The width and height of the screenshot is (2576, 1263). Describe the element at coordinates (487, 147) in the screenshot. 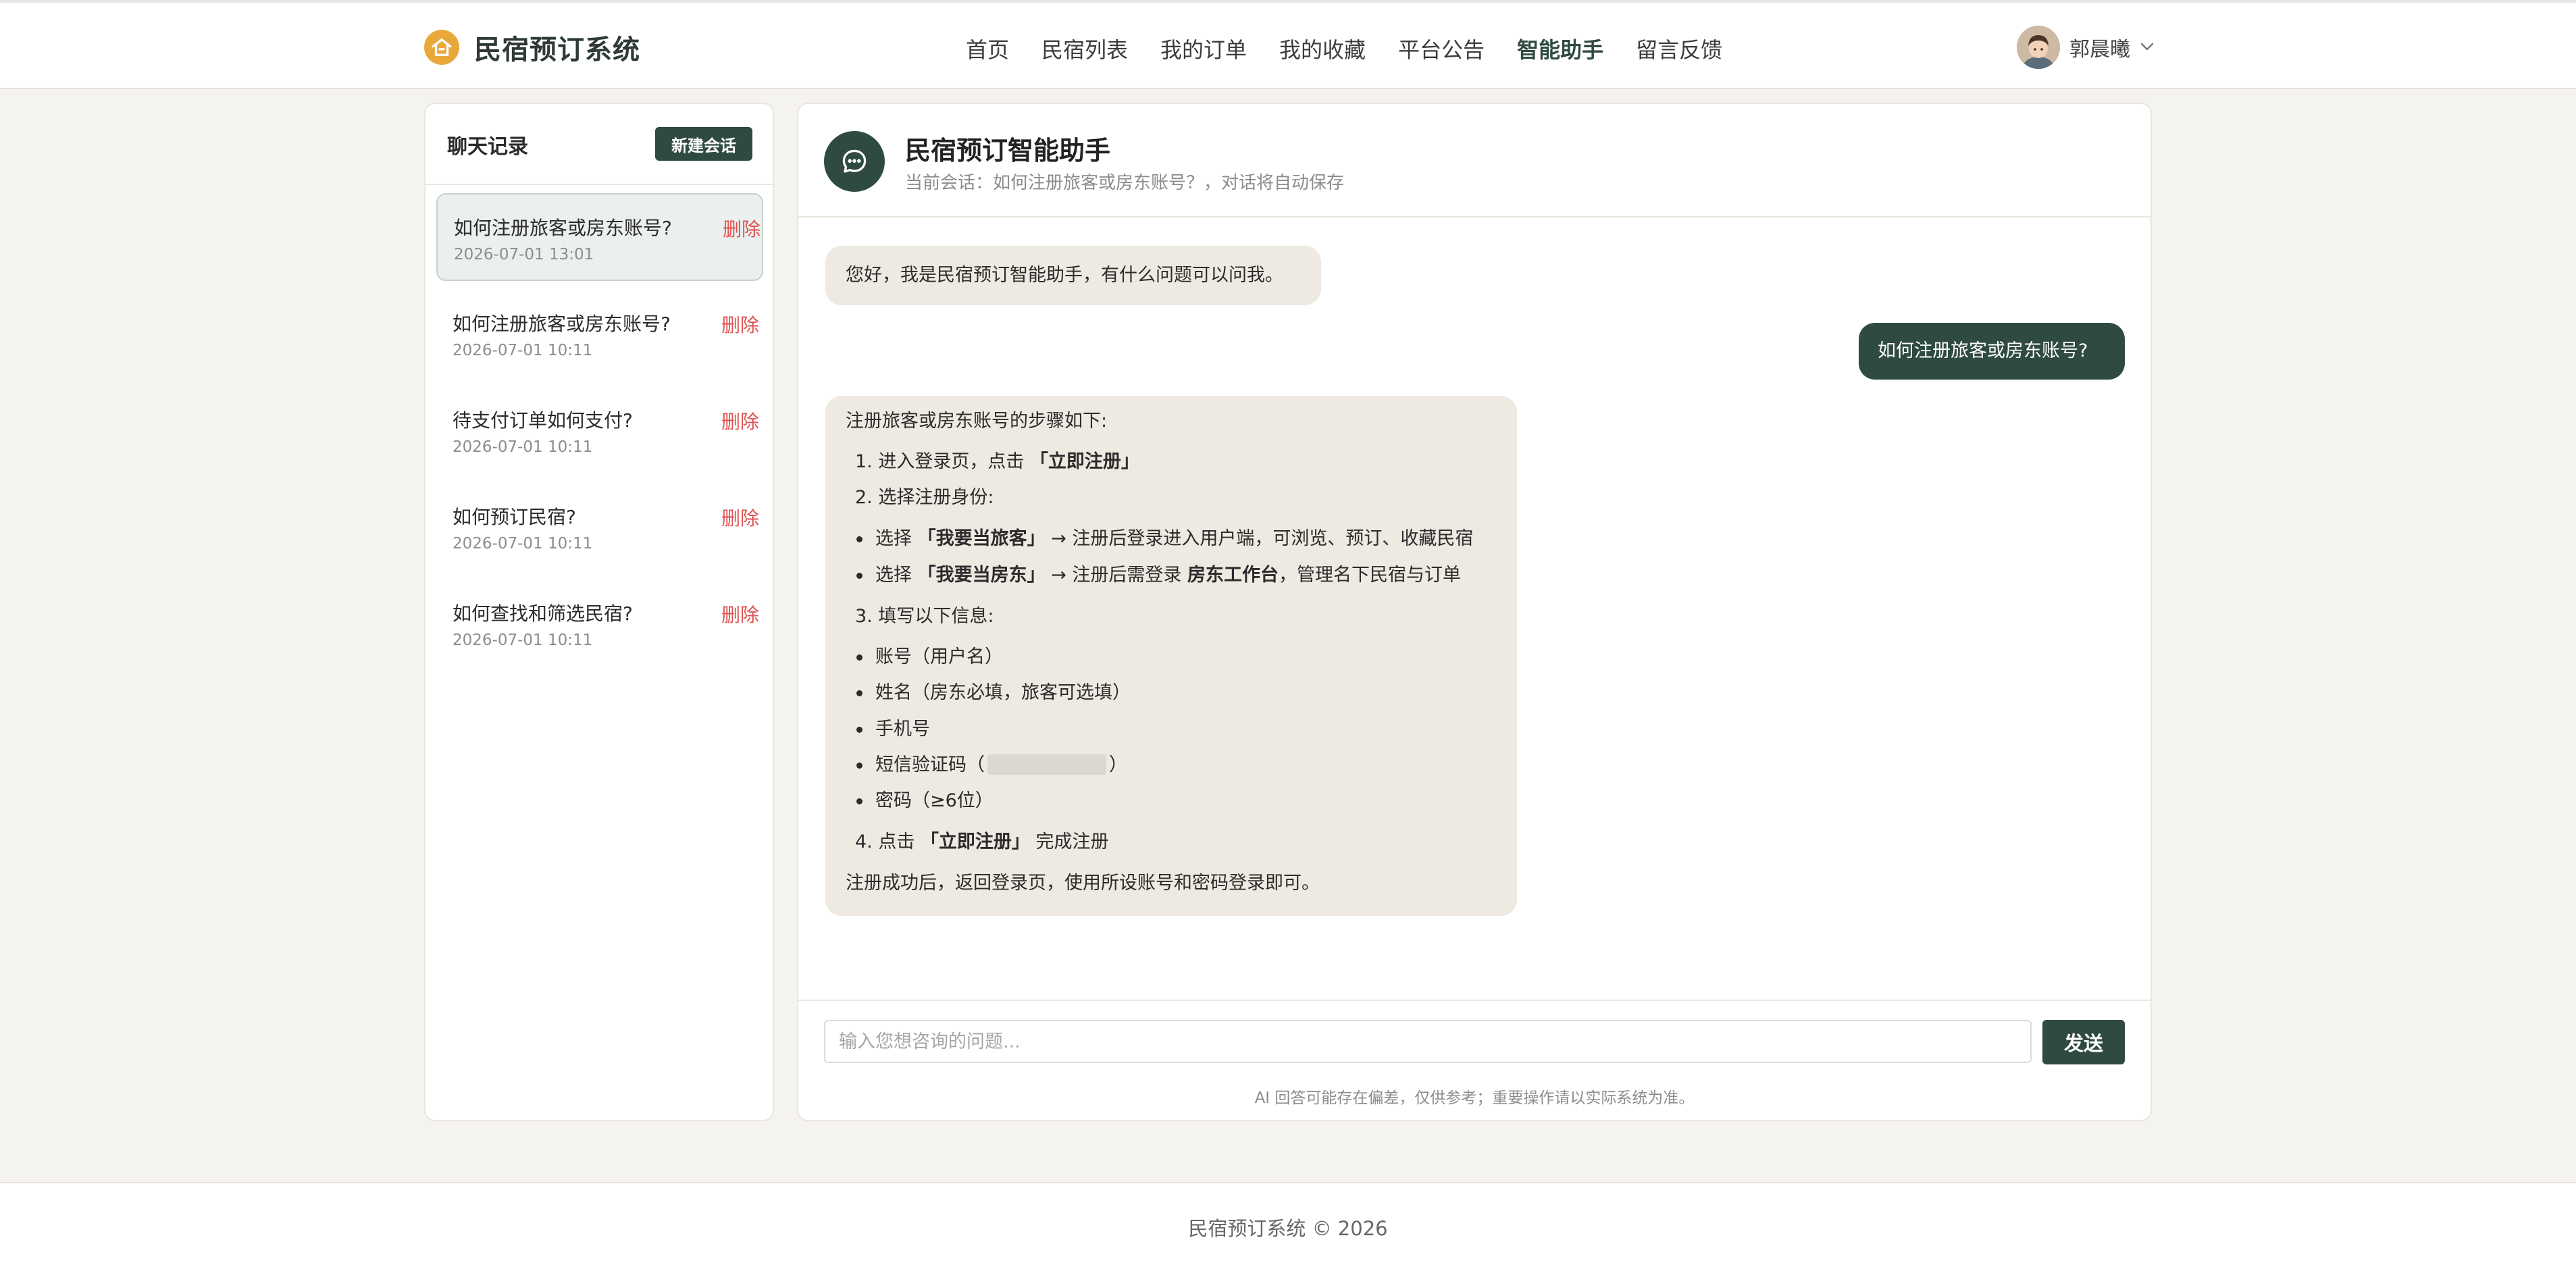

I see `chat-history-title: 聊天记录` at that location.